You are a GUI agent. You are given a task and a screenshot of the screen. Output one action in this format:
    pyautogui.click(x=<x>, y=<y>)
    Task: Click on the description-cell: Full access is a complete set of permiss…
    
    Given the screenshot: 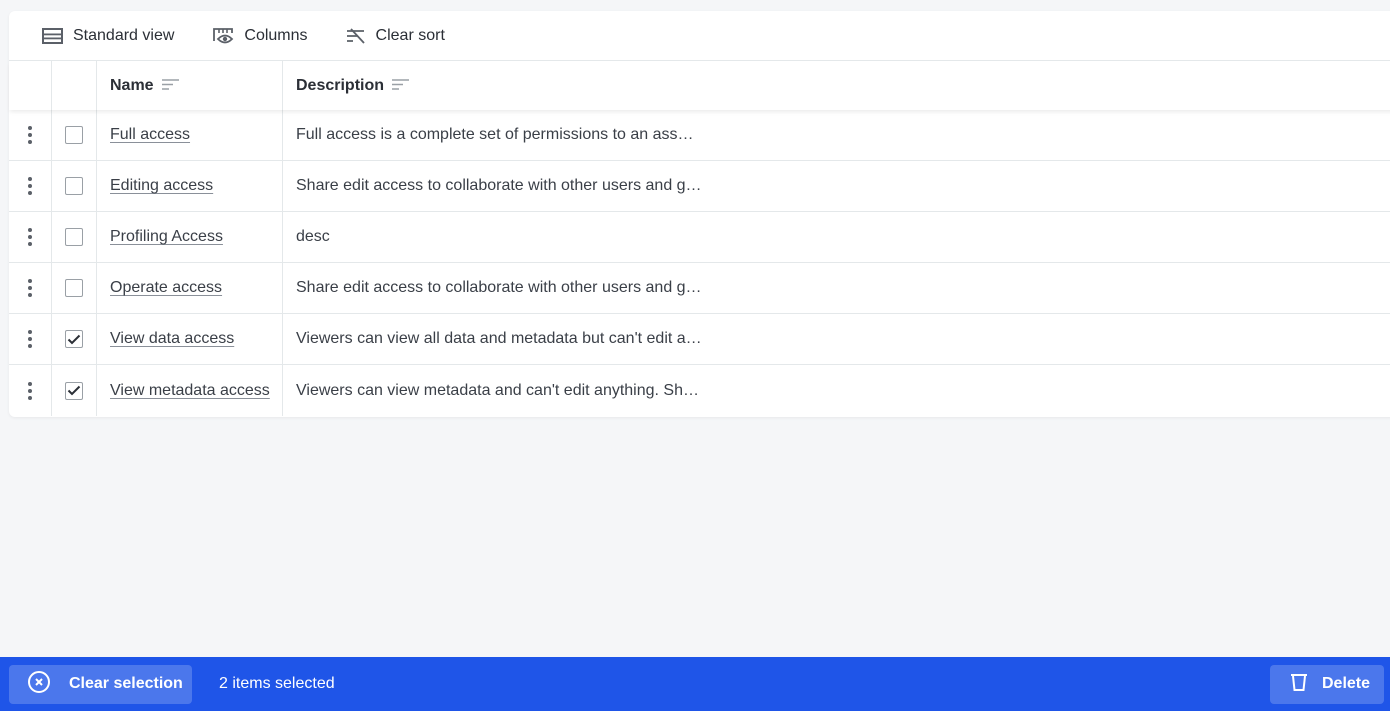 What is the action you would take?
    pyautogui.click(x=836, y=135)
    